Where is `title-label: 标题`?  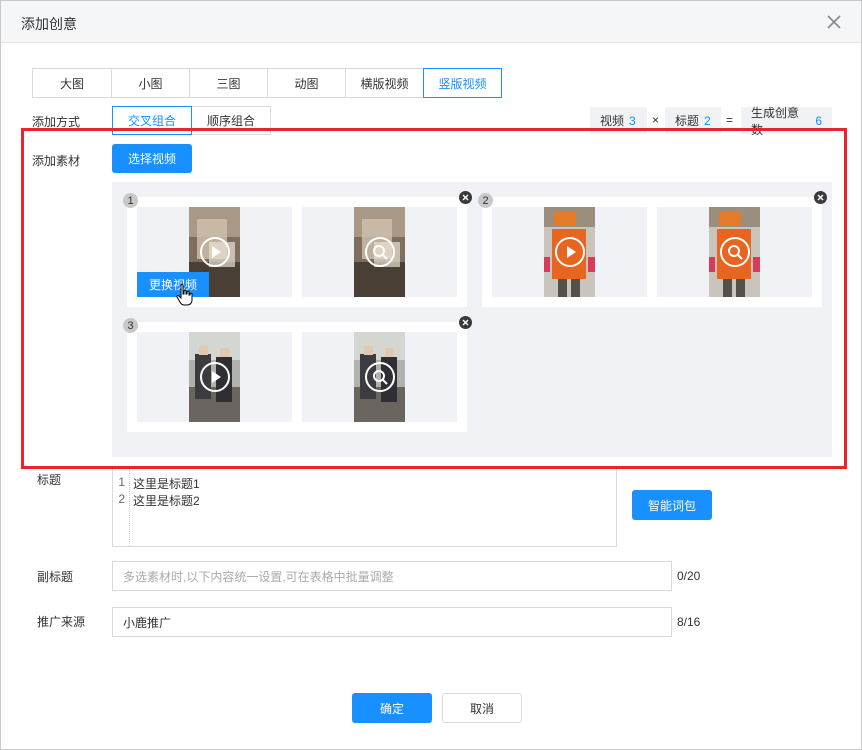
title-label: 标题 is located at coordinates (49, 480).